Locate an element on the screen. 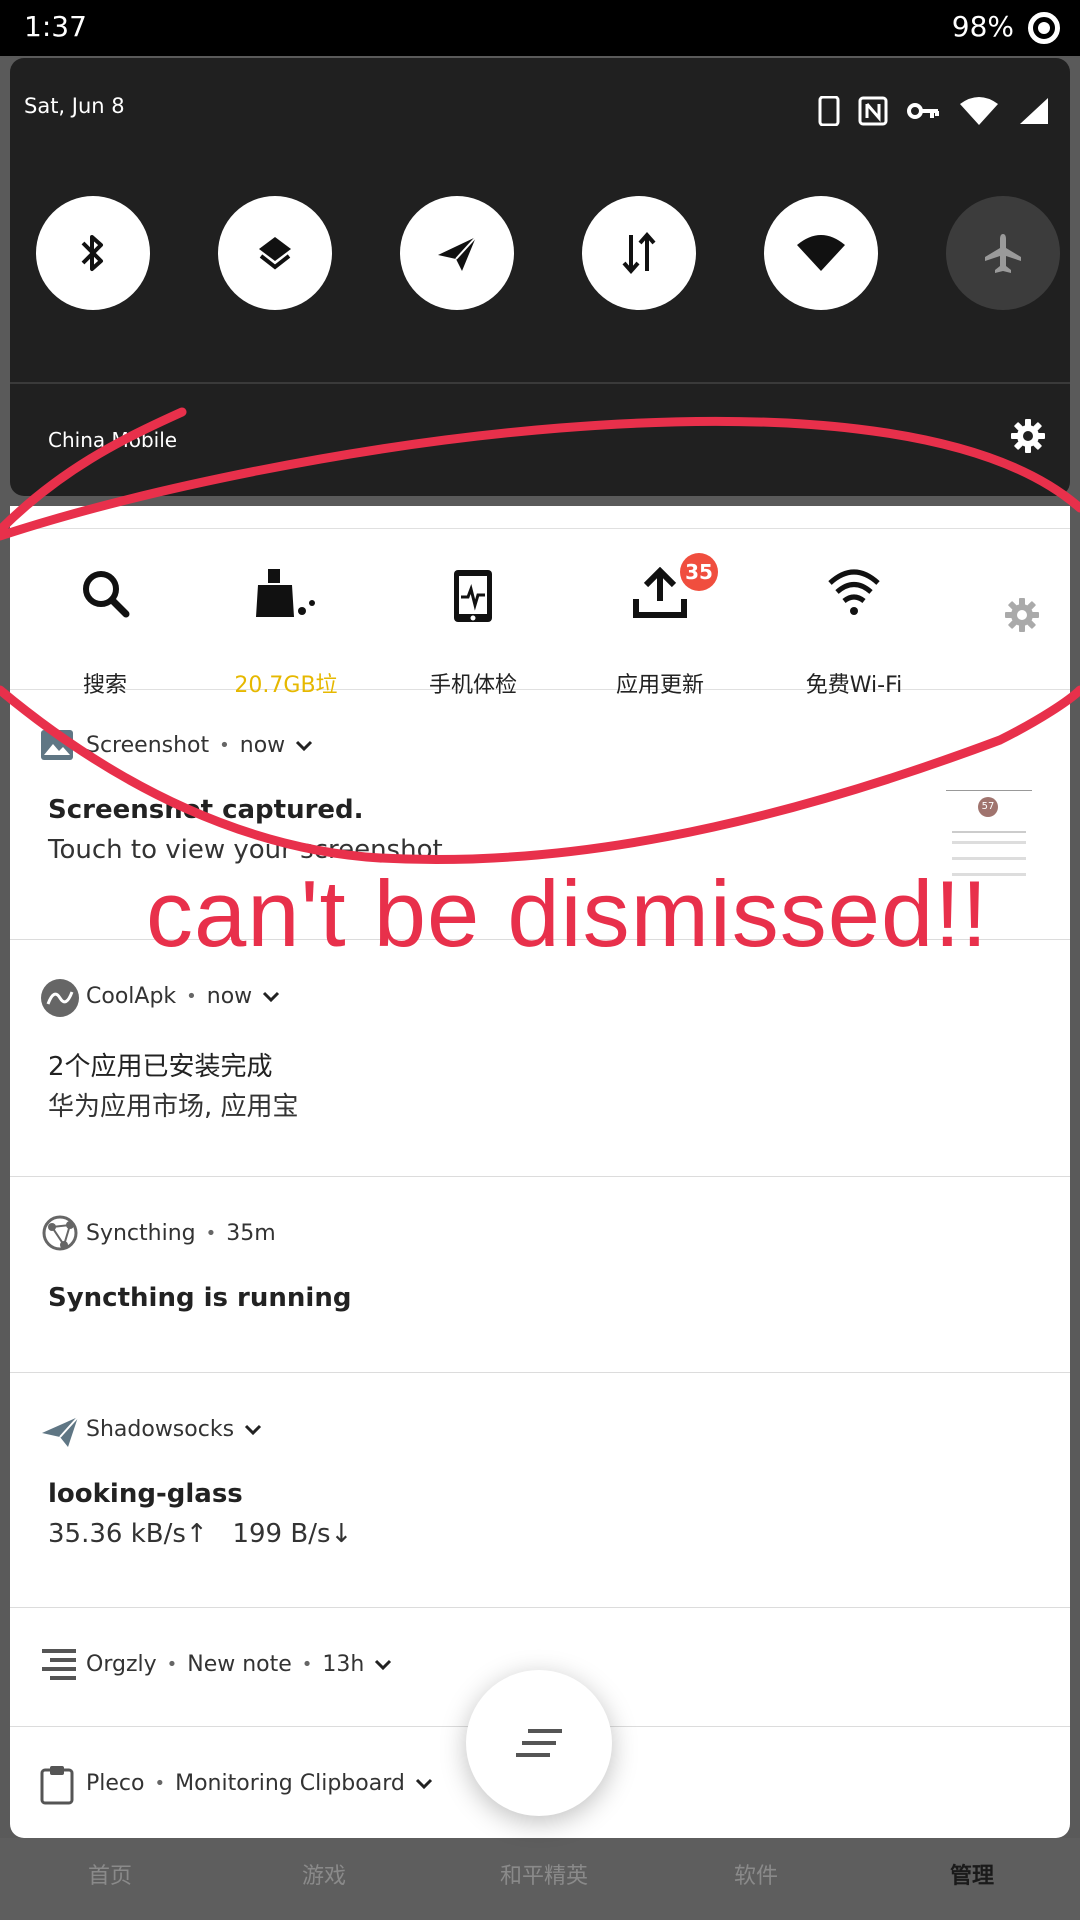 This screenshot has height=1920, width=1080. tile-bluetooth is located at coordinates (93, 253).